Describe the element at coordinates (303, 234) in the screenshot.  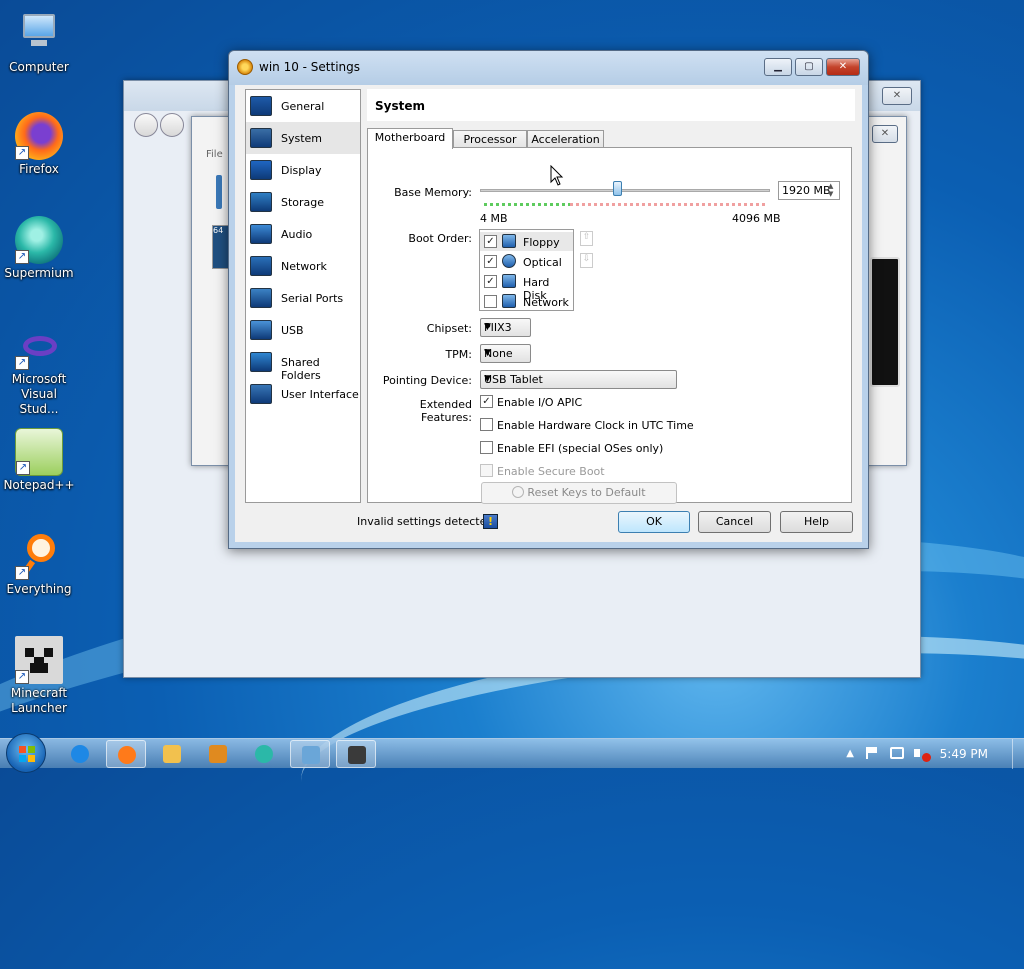
I see `sidebar-item-audio: Audio` at that location.